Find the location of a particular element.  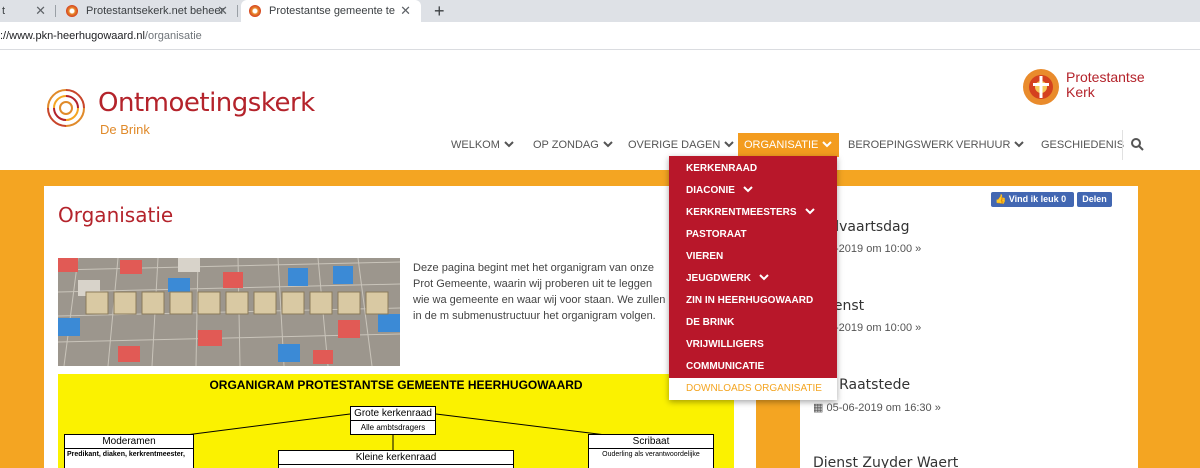

dropdown-item-diaconie: DIACONIE is located at coordinates (753, 191).